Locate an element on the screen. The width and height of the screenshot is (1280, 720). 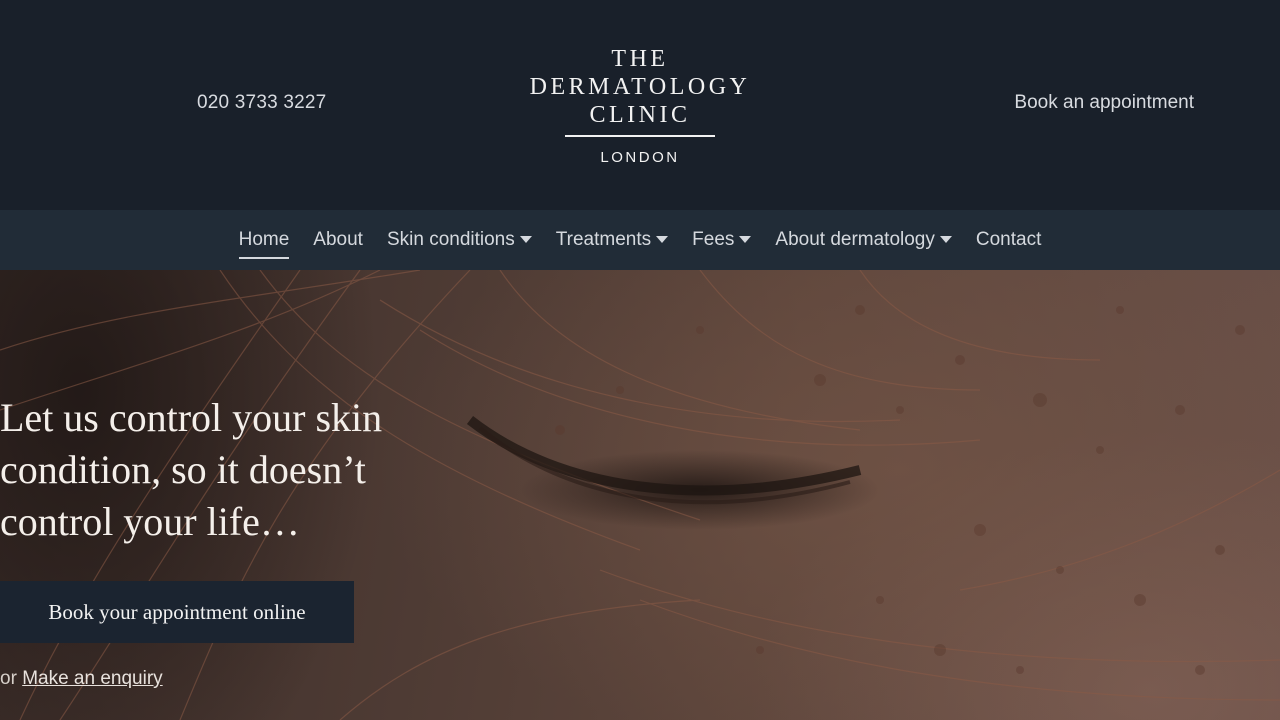
nav-item-skin-conditions: Skin conditions is located at coordinates (459, 240).